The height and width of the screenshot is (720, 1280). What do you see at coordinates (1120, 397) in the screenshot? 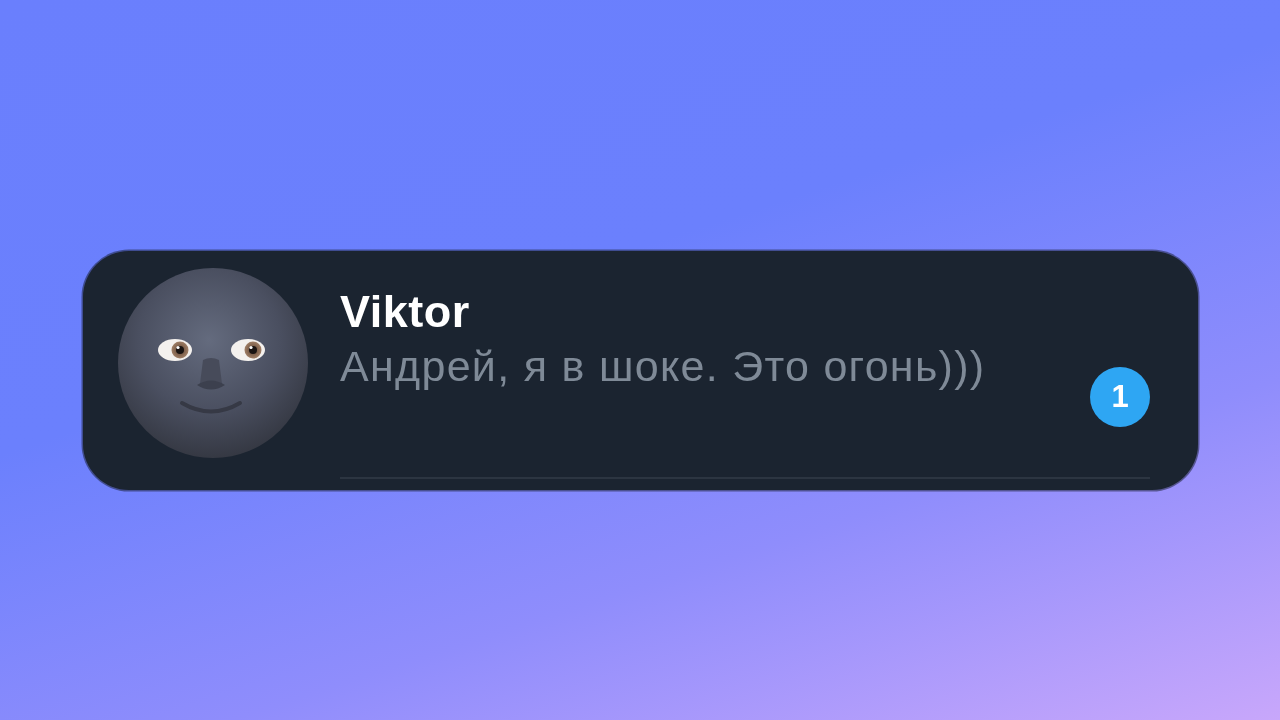
I see `unread-count: 1` at bounding box center [1120, 397].